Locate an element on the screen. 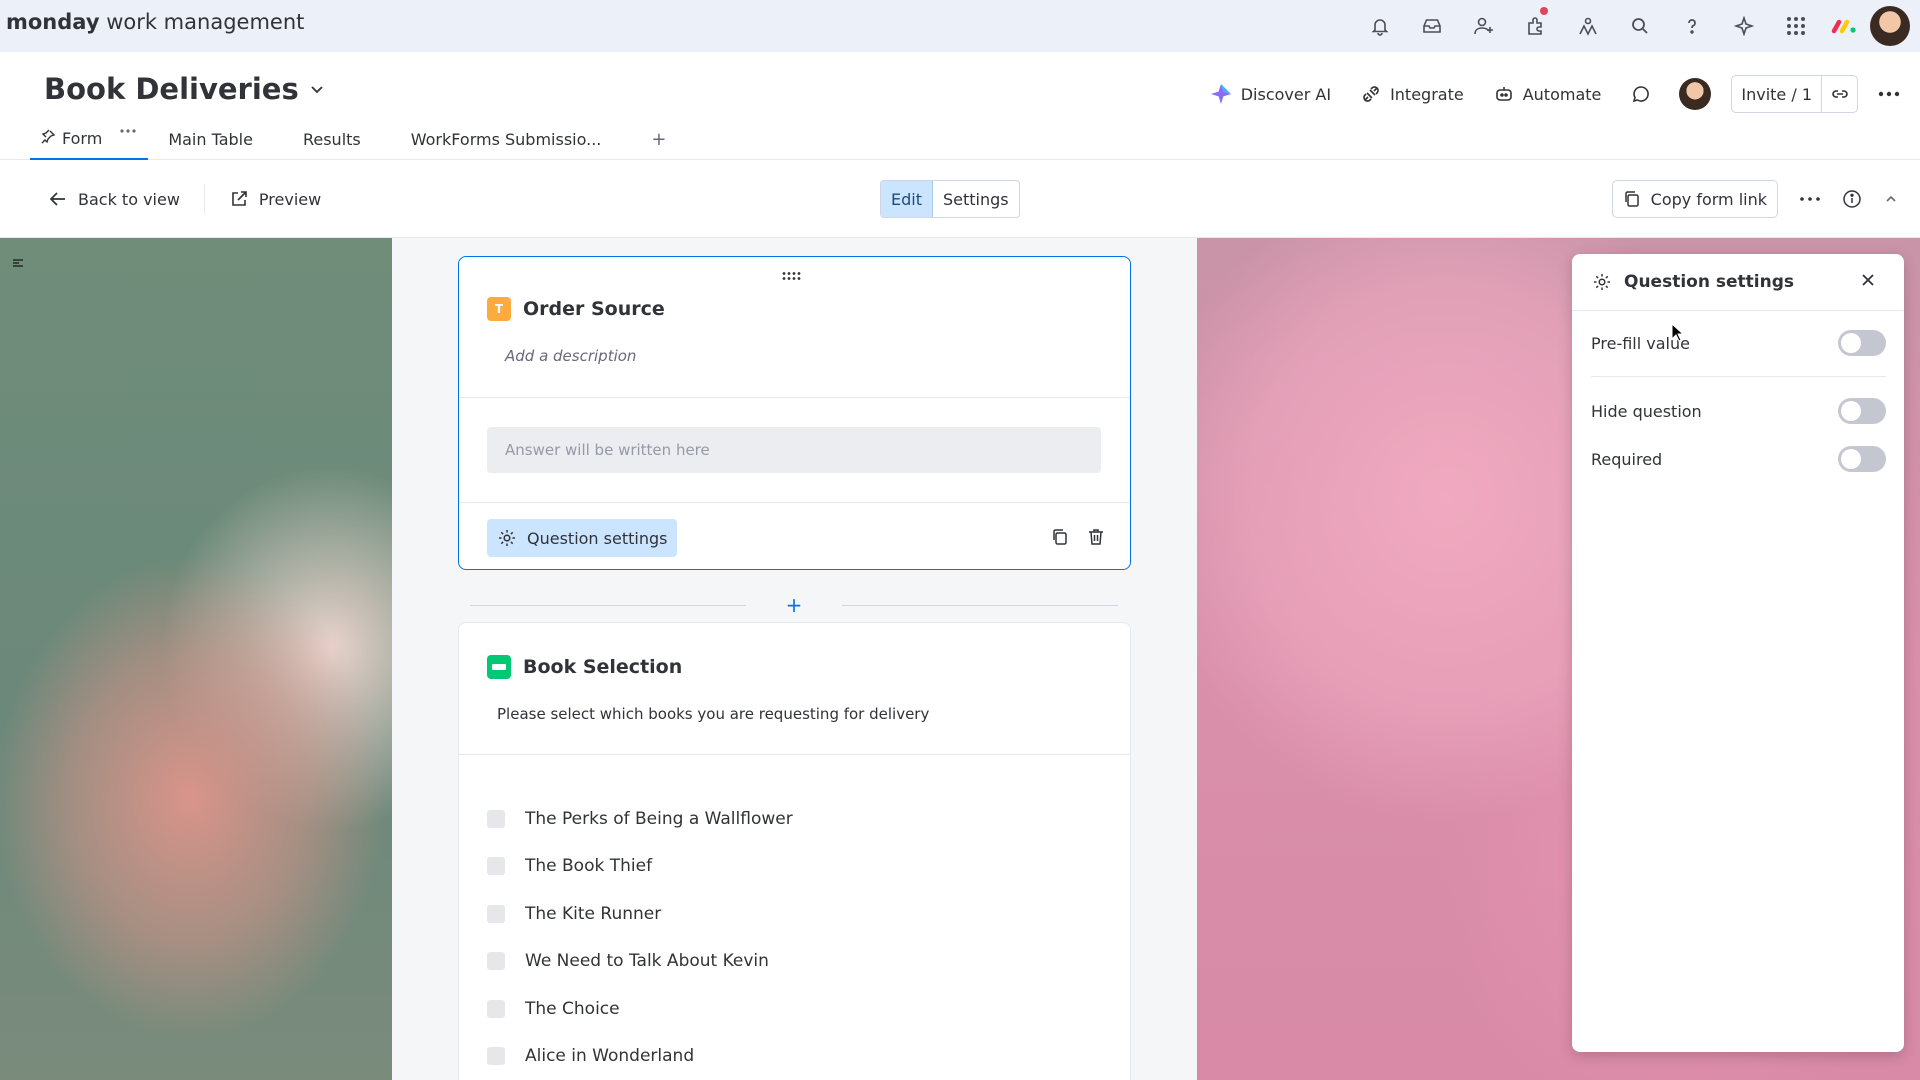  tab-main-table: Main Table is located at coordinates (210, 139).